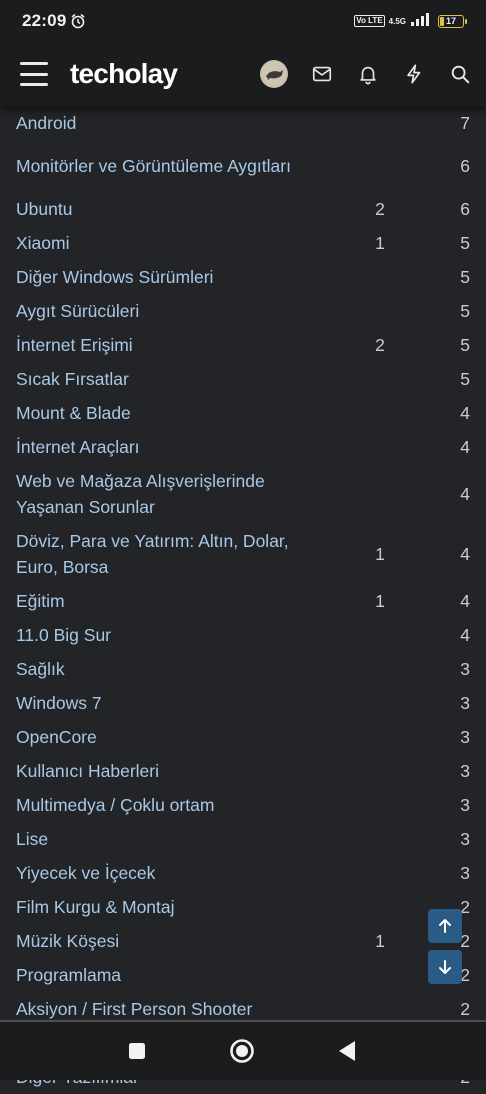 The image size is (486, 1094). Describe the element at coordinates (347, 1051) in the screenshot. I see `back-icon` at that location.